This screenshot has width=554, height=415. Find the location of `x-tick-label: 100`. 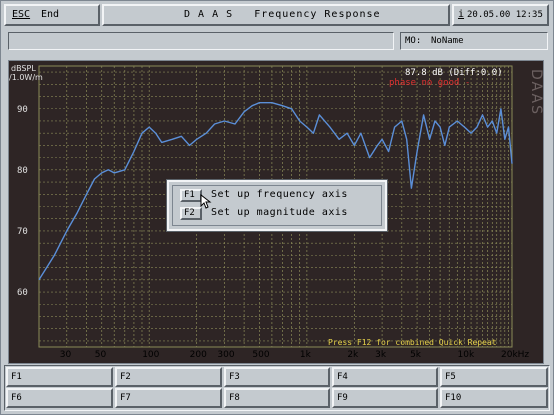

x-tick-label: 100 is located at coordinates (151, 355).